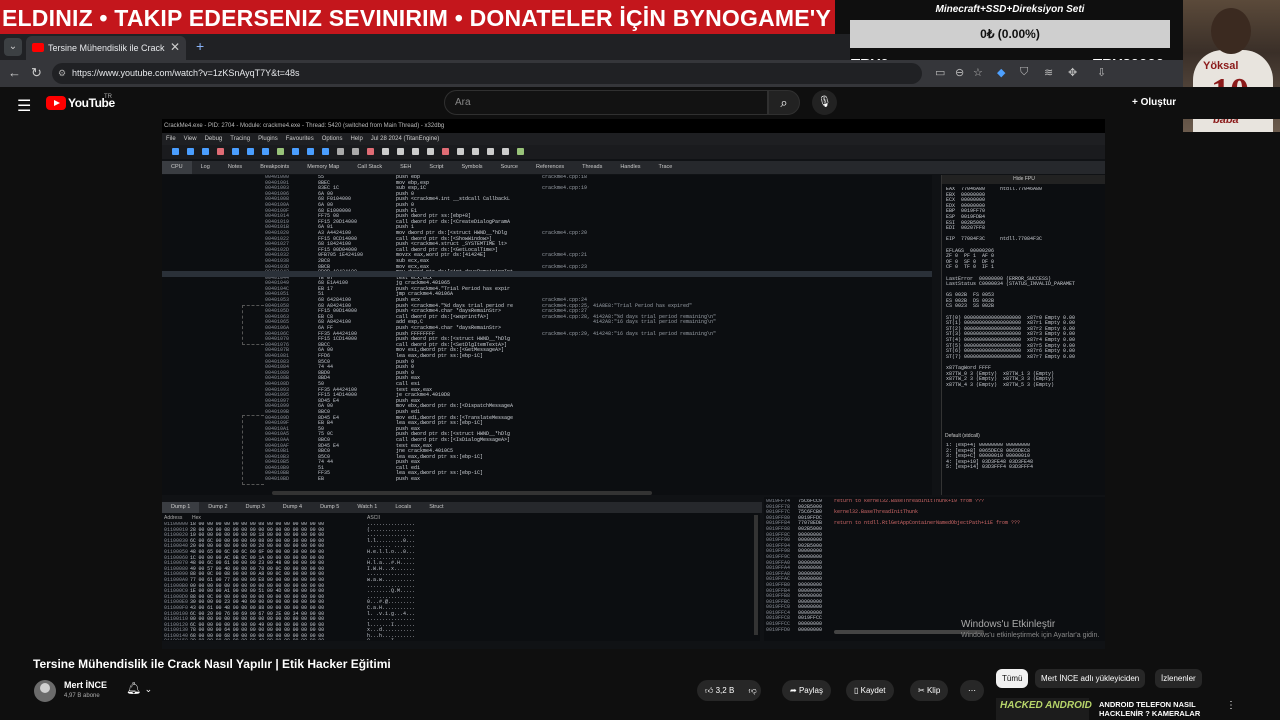  Describe the element at coordinates (606, 102) in the screenshot. I see `search-input: Ara` at that location.